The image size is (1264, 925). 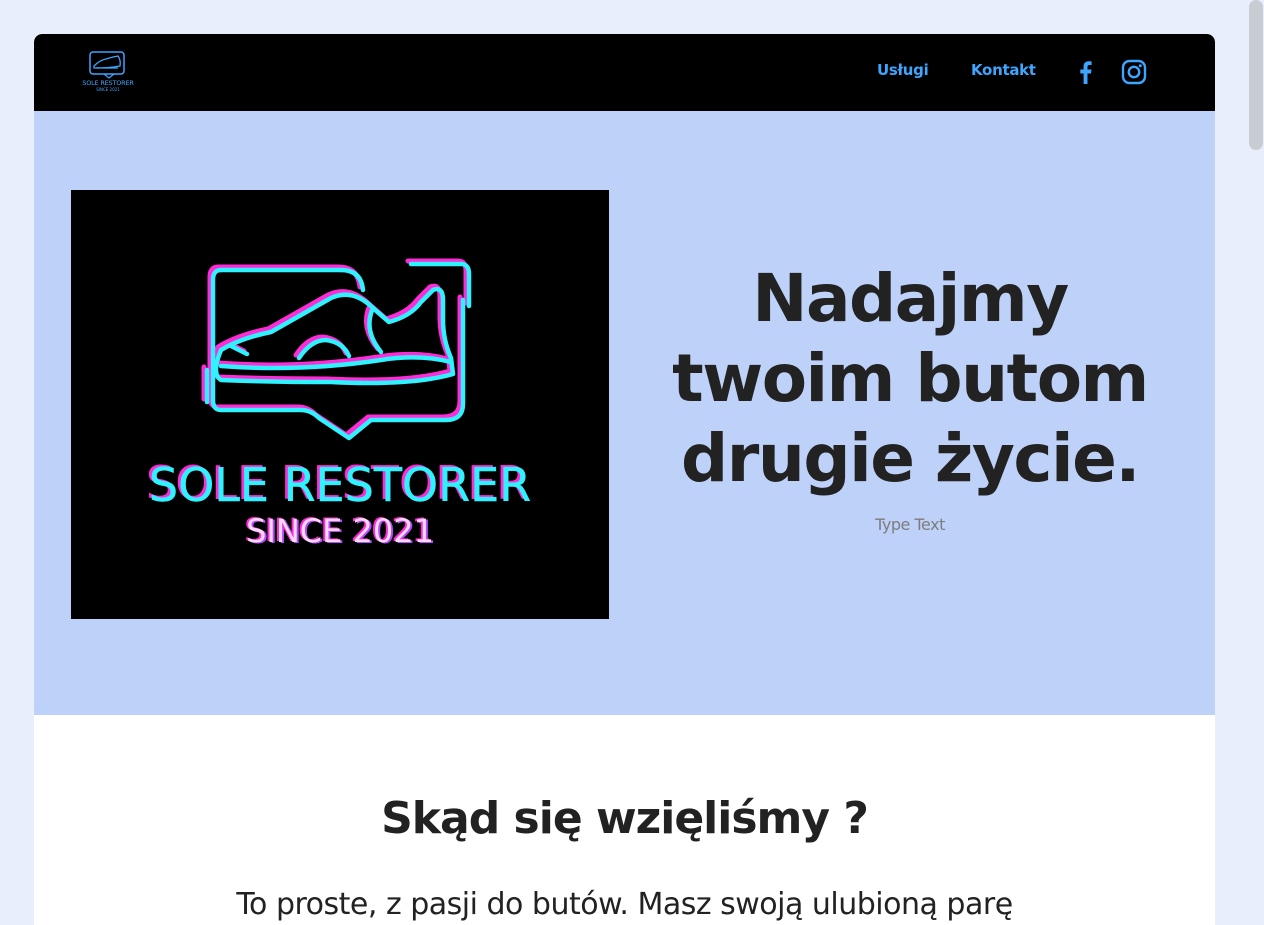 I want to click on about-title: Skąd się wzięliśmy ?, so click(x=625, y=818).